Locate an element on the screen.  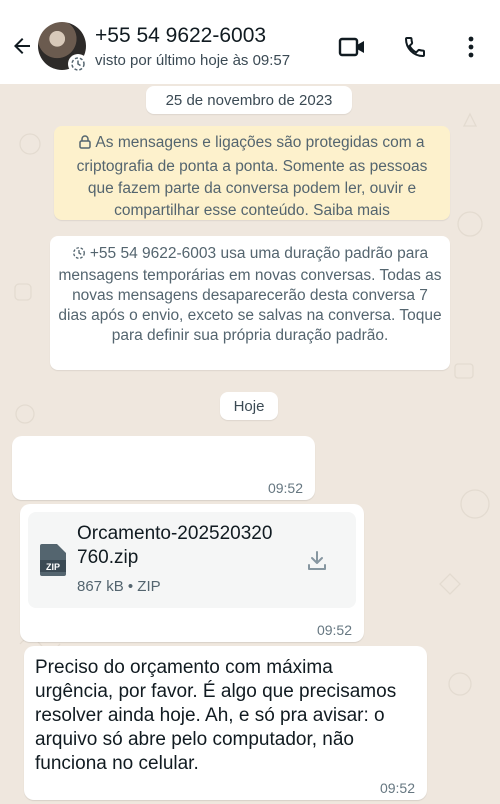
back-arrow-icon is located at coordinates (22, 46).